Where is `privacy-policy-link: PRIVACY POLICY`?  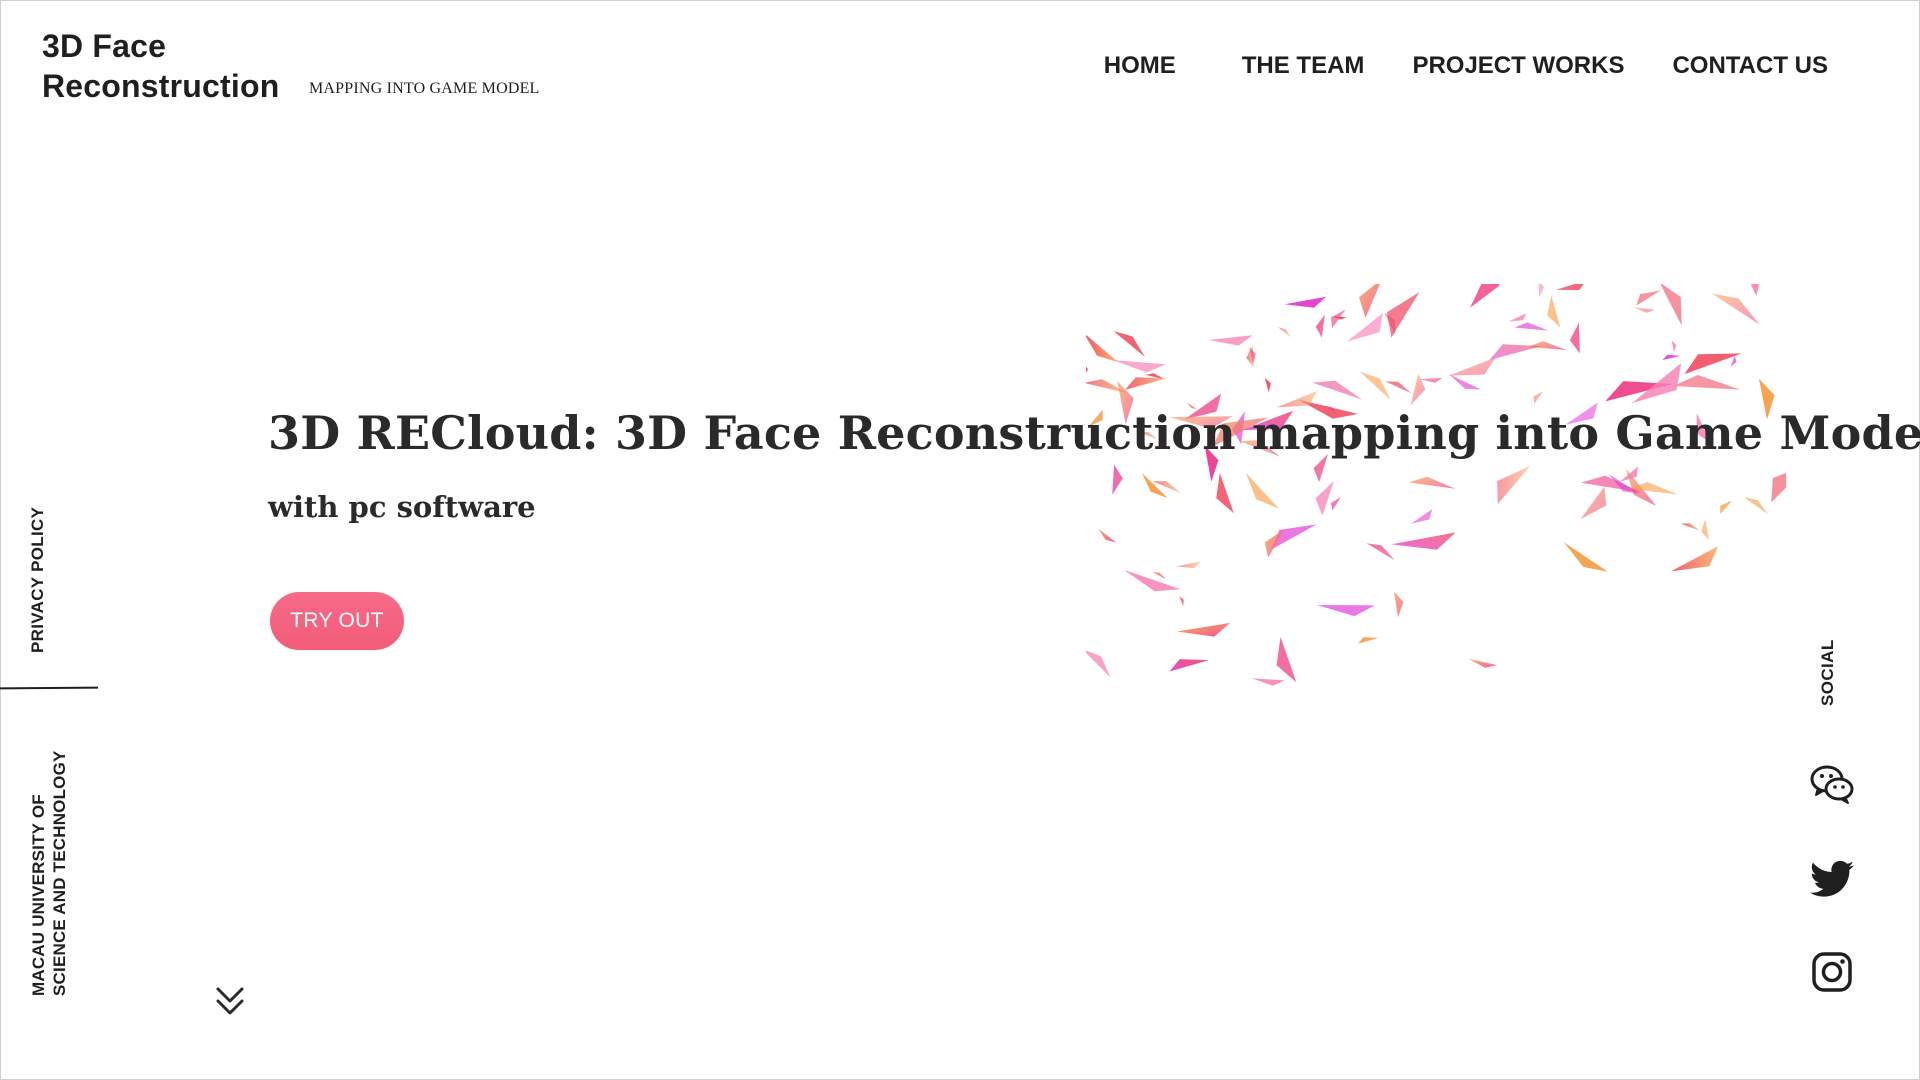
privacy-policy-link: PRIVACY POLICY is located at coordinates (38, 575).